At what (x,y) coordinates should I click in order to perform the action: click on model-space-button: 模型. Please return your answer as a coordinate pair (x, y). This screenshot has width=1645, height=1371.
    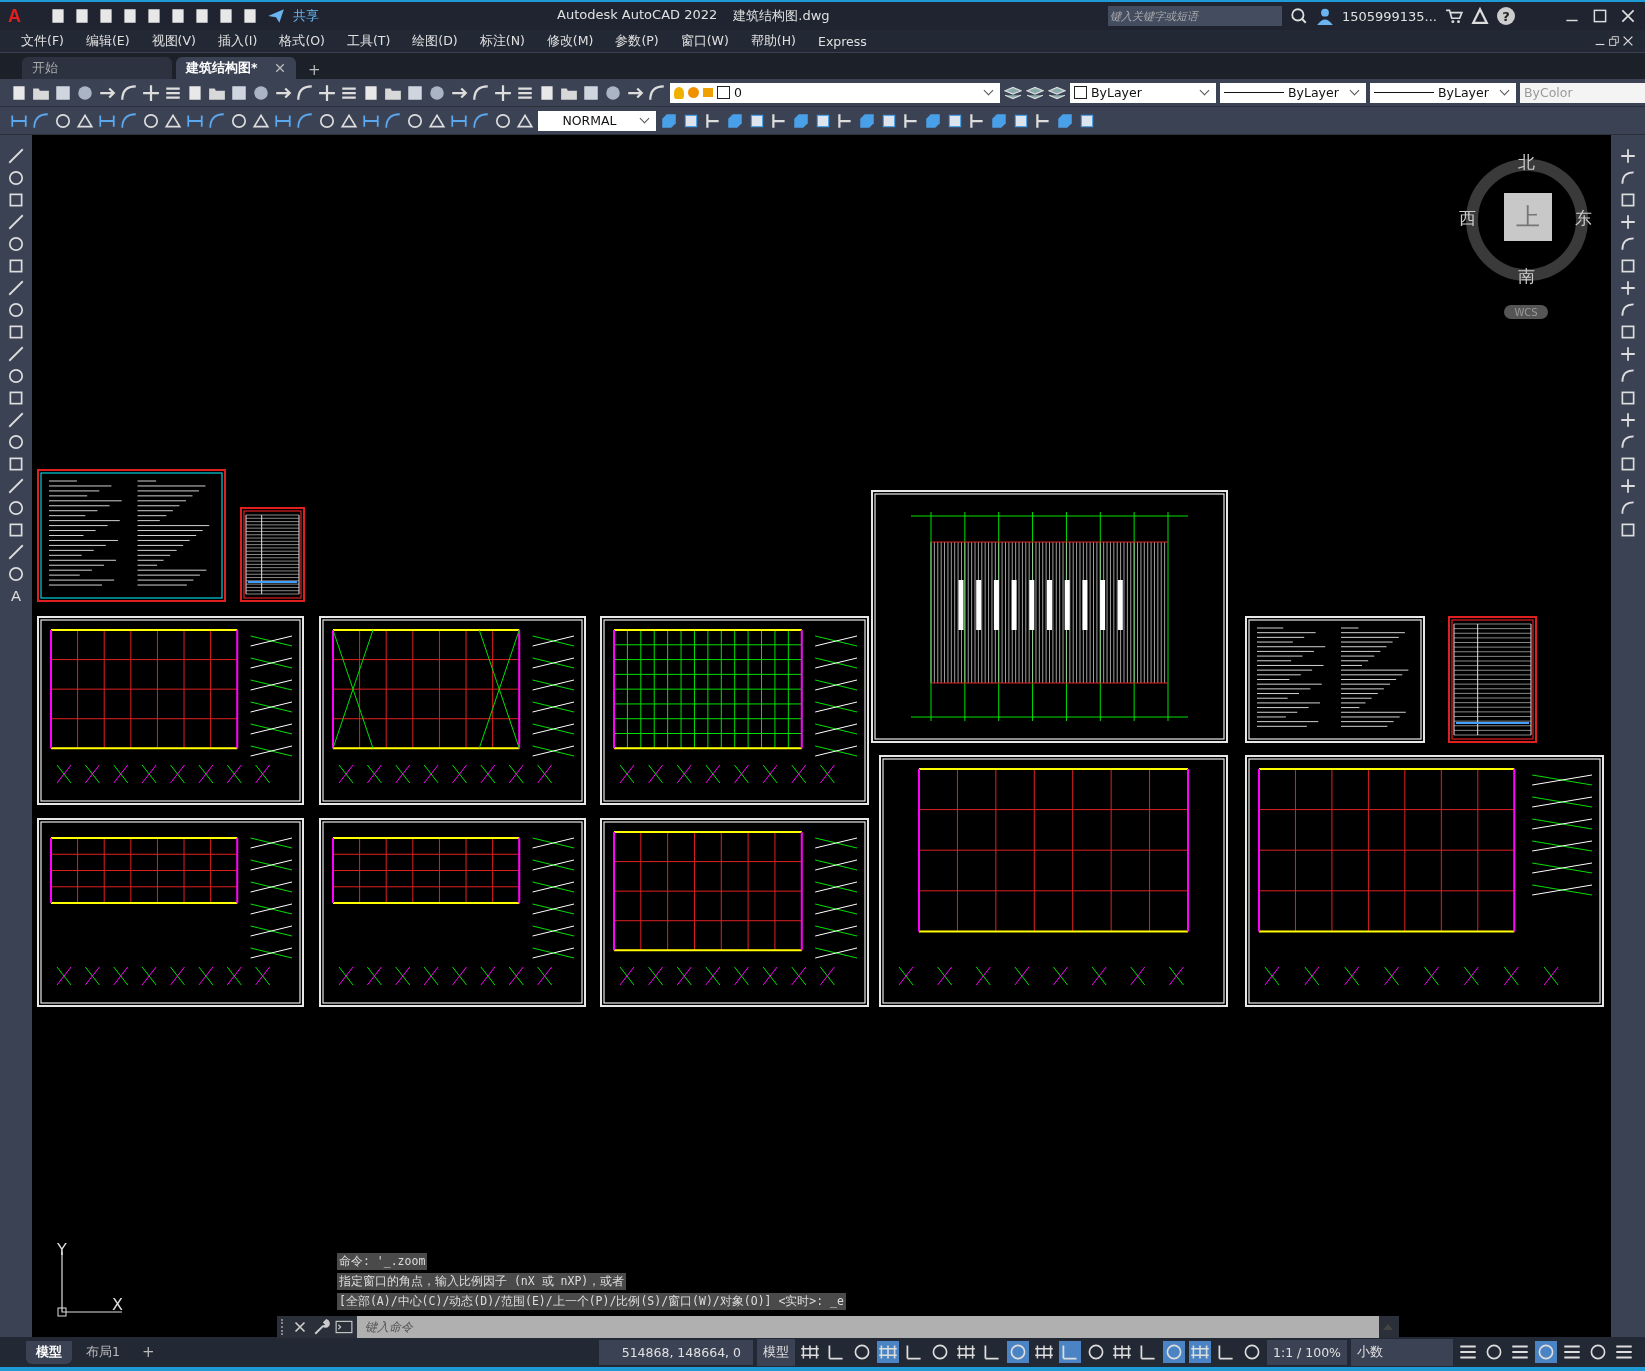
    Looking at the image, I should click on (776, 1352).